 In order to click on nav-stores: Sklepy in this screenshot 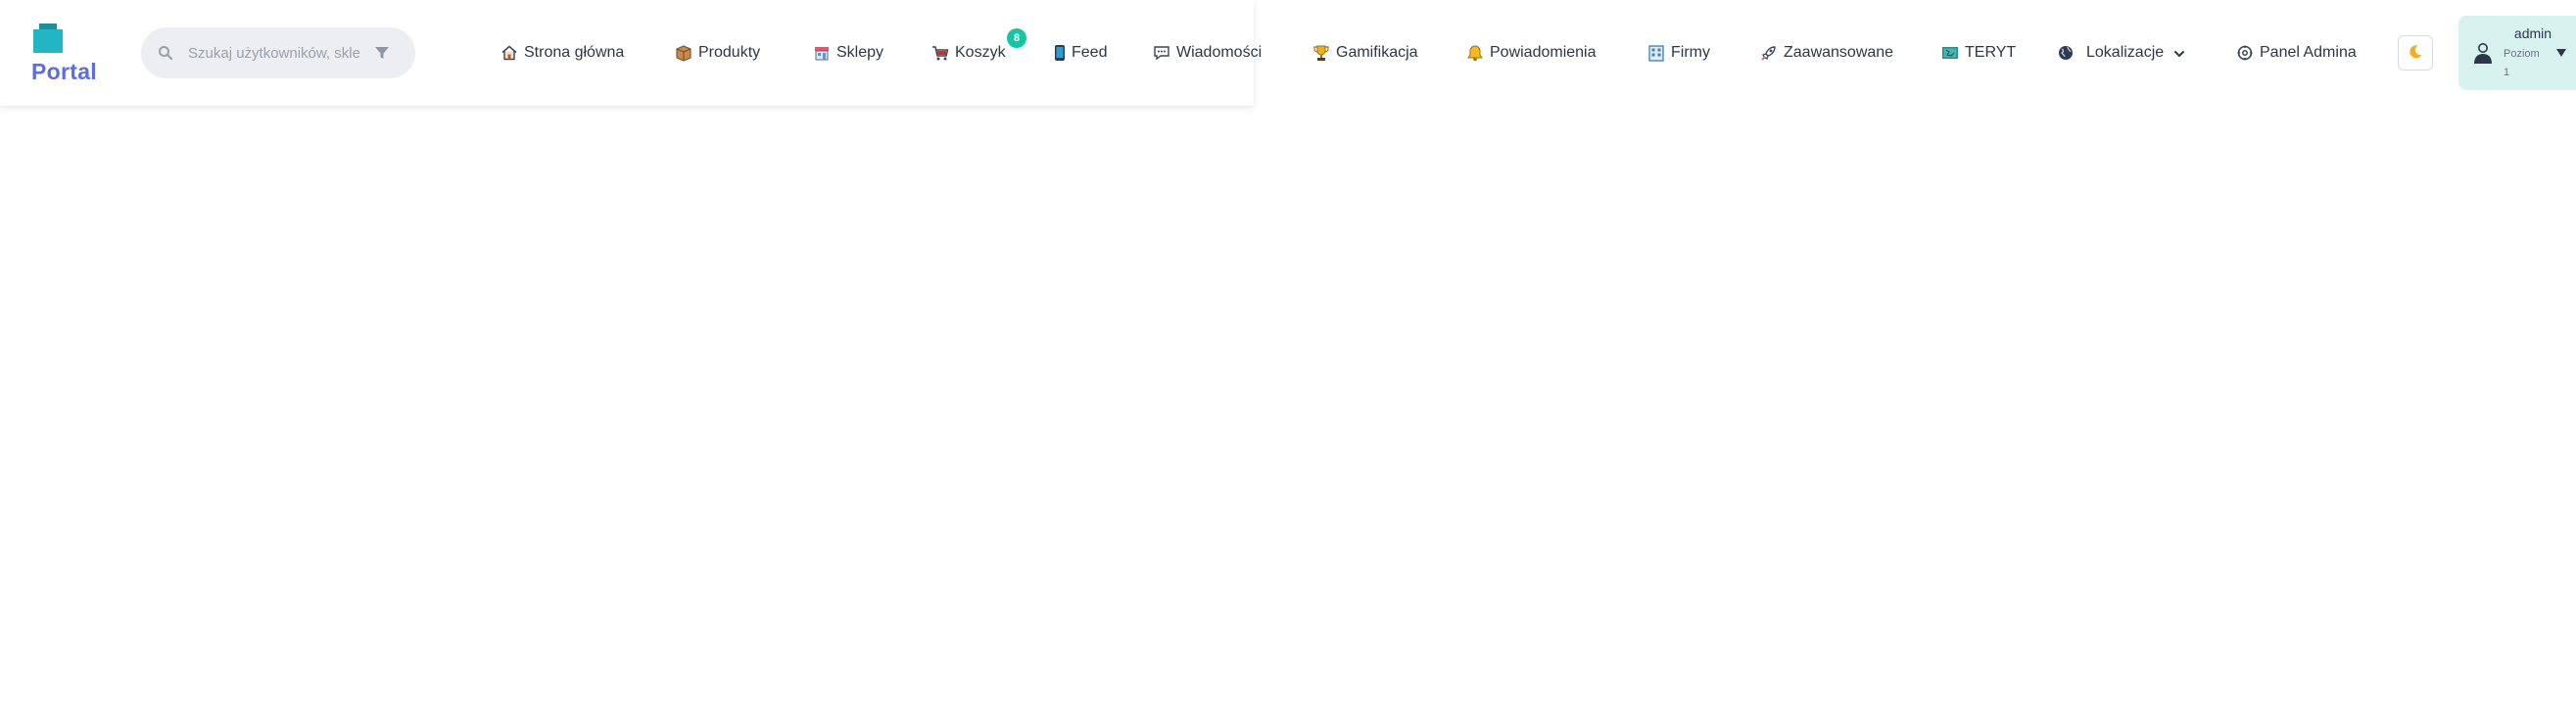, I will do `click(848, 53)`.